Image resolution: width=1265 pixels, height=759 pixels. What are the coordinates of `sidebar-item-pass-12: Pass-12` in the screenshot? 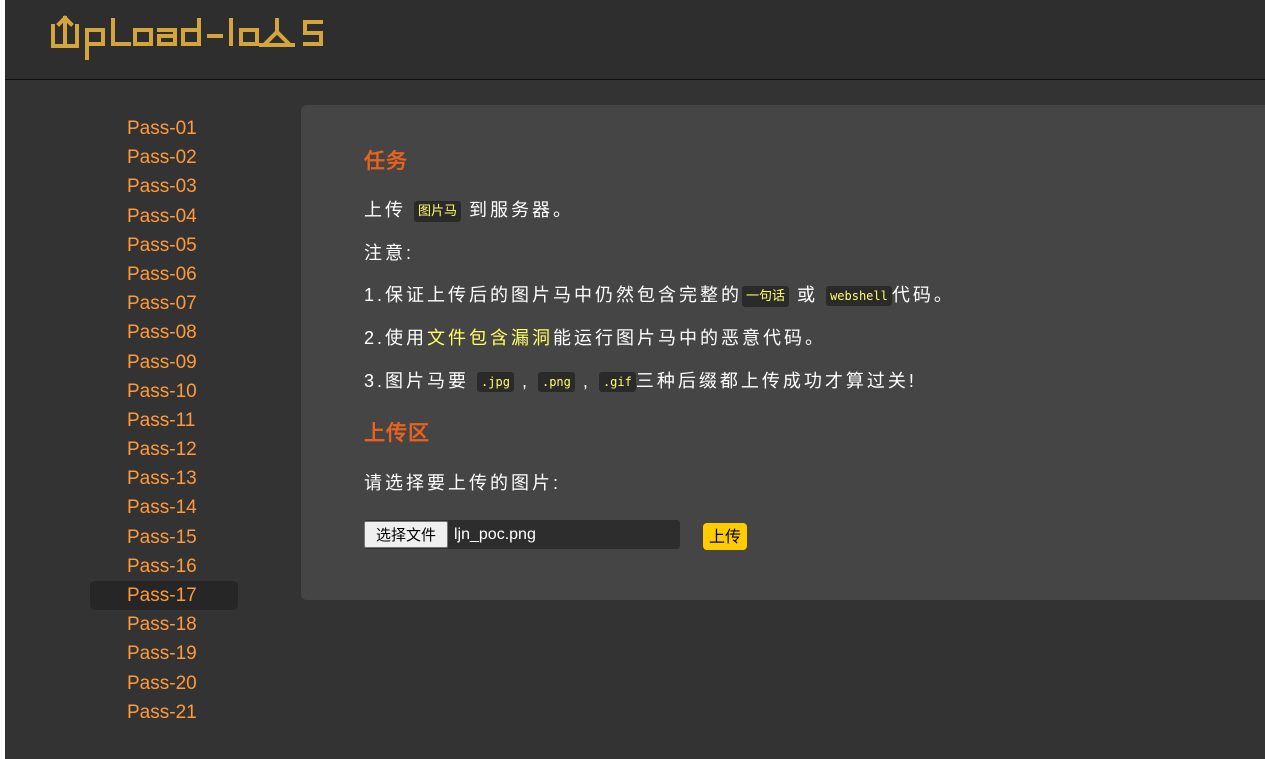 It's located at (164, 449).